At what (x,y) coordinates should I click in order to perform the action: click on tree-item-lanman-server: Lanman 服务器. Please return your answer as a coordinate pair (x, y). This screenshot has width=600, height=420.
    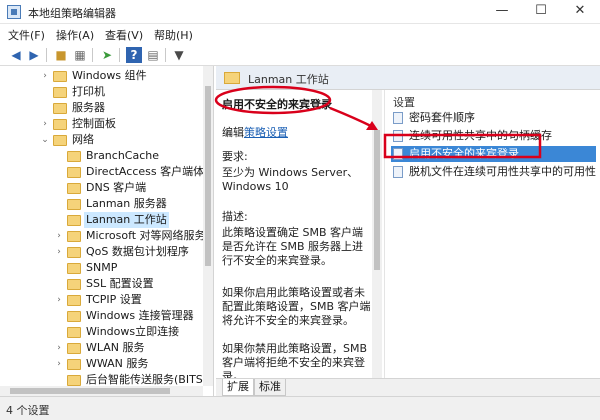
    Looking at the image, I should click on (100, 204).